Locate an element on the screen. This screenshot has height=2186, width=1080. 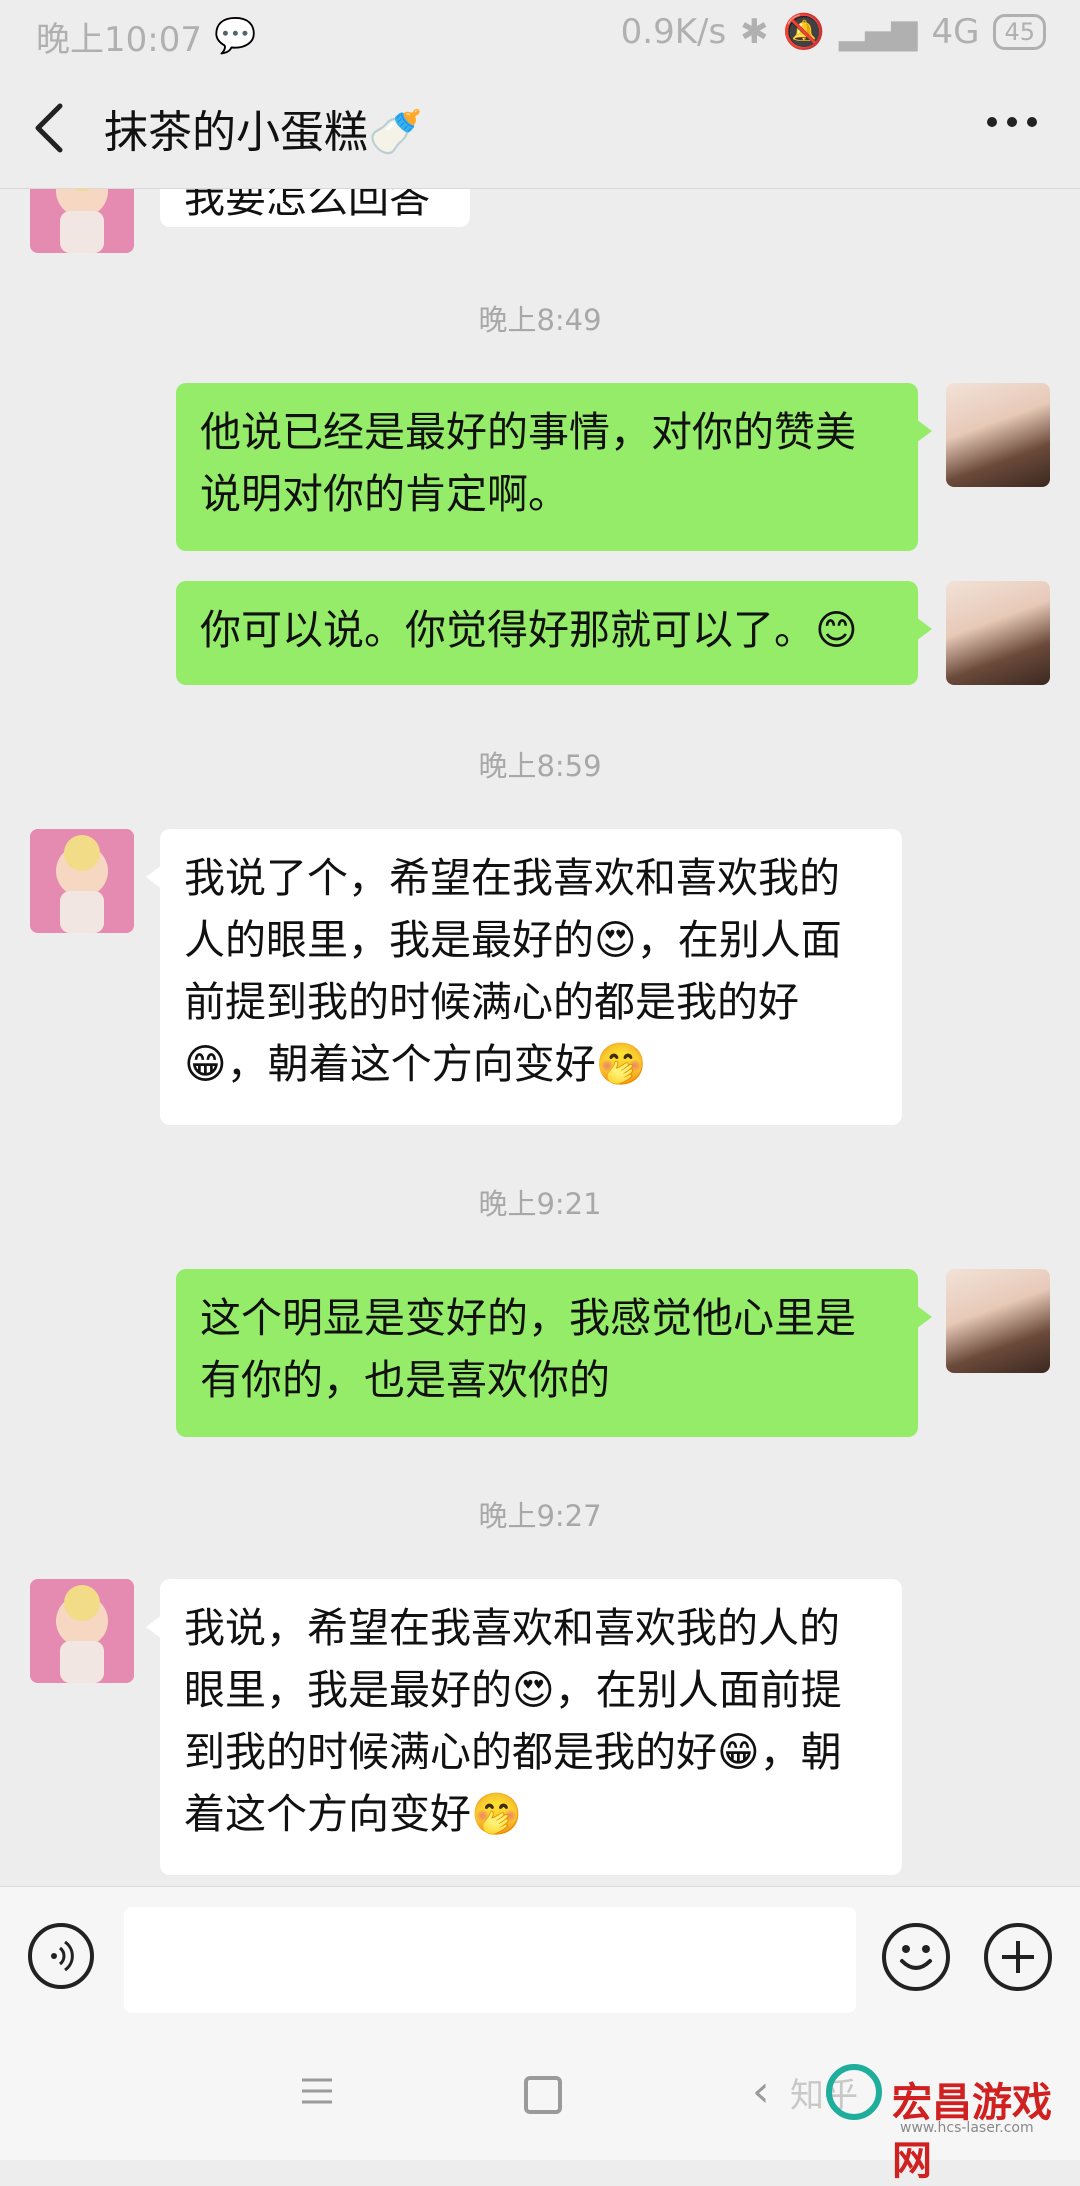
message-timestamp: 晚上8:59 is located at coordinates (540, 766).